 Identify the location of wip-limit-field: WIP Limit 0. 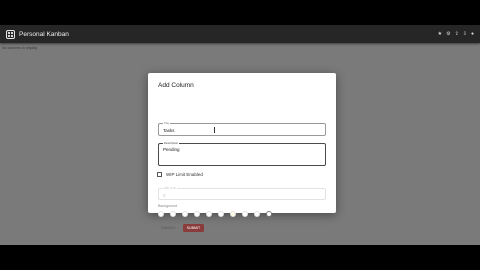
(242, 193).